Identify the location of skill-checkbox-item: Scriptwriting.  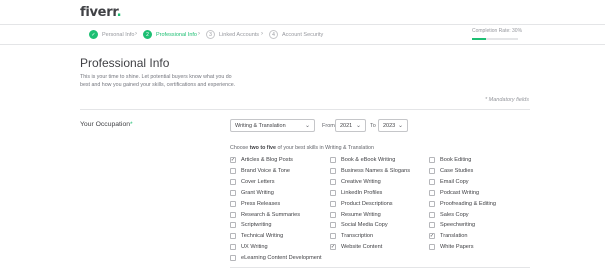
(250, 225).